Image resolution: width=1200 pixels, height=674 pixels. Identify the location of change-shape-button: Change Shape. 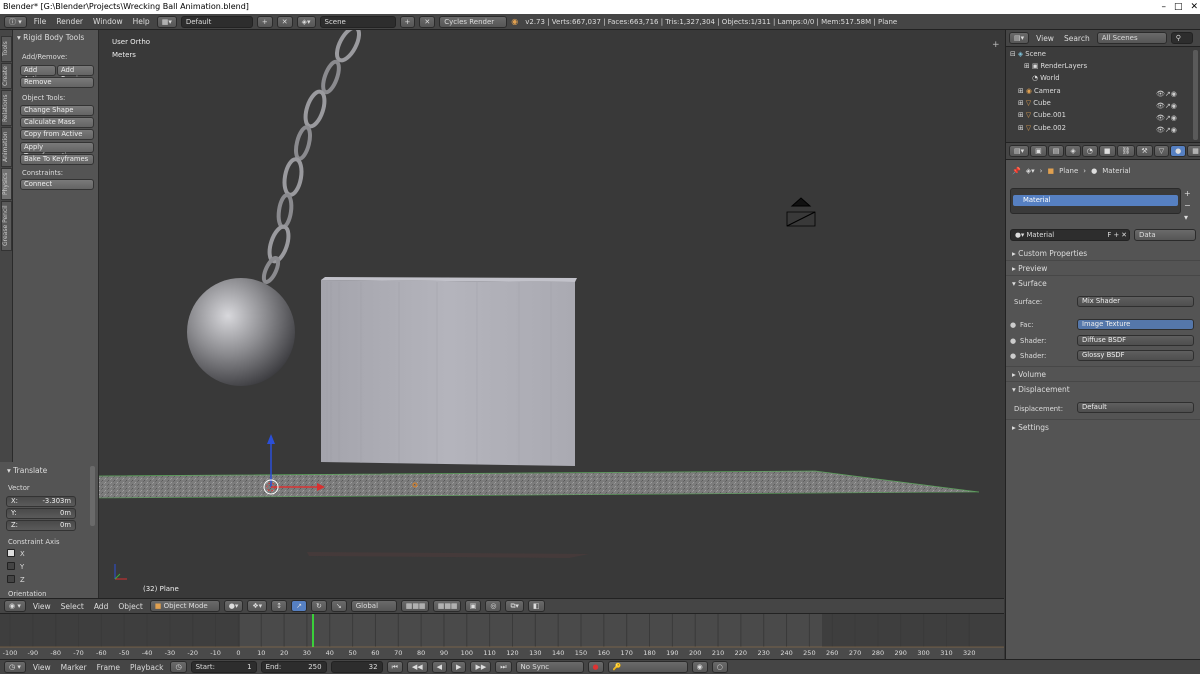
(57, 110).